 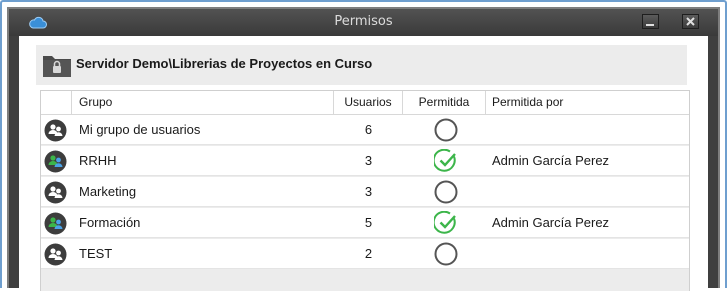 I want to click on header-permitida: Permitida, so click(x=444, y=102).